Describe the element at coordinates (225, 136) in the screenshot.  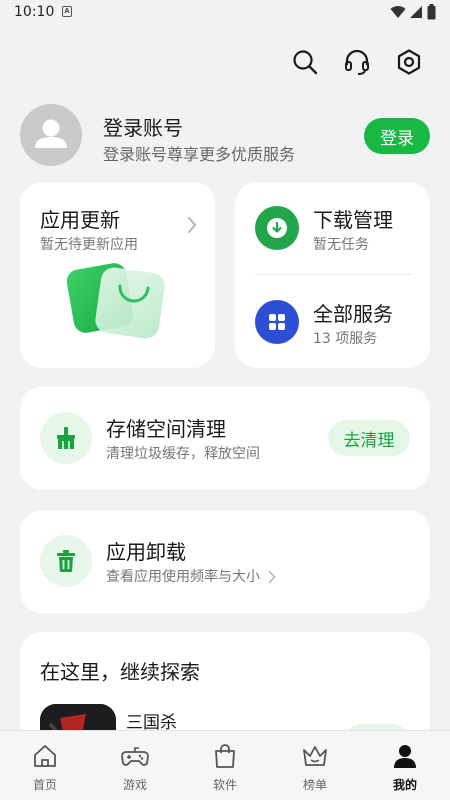
I see `profile-section: 登录账号 登录账号尊享更多优质服务 登录` at that location.